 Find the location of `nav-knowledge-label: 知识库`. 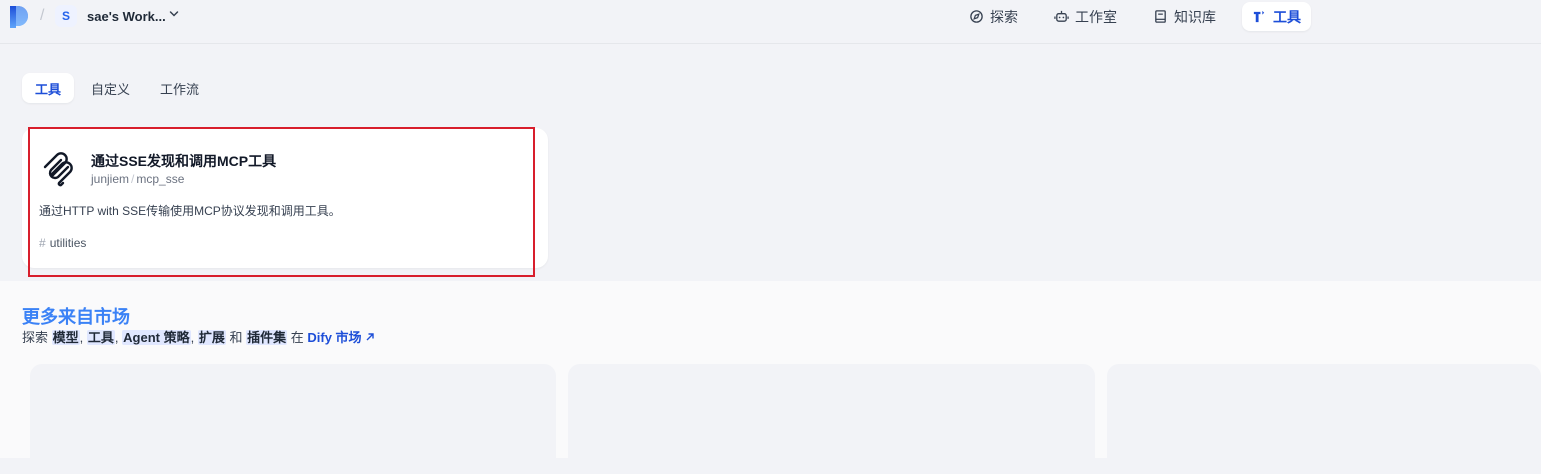

nav-knowledge-label: 知识库 is located at coordinates (1195, 16).